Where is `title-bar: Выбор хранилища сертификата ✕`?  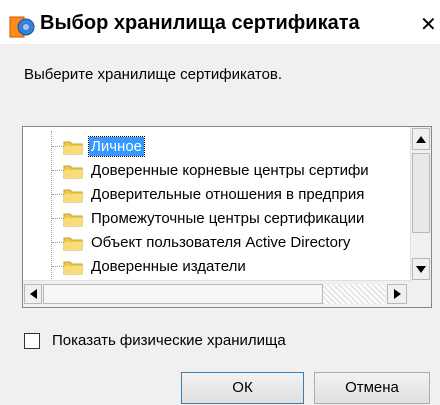 title-bar: Выбор хранилища сертификата ✕ is located at coordinates (220, 22).